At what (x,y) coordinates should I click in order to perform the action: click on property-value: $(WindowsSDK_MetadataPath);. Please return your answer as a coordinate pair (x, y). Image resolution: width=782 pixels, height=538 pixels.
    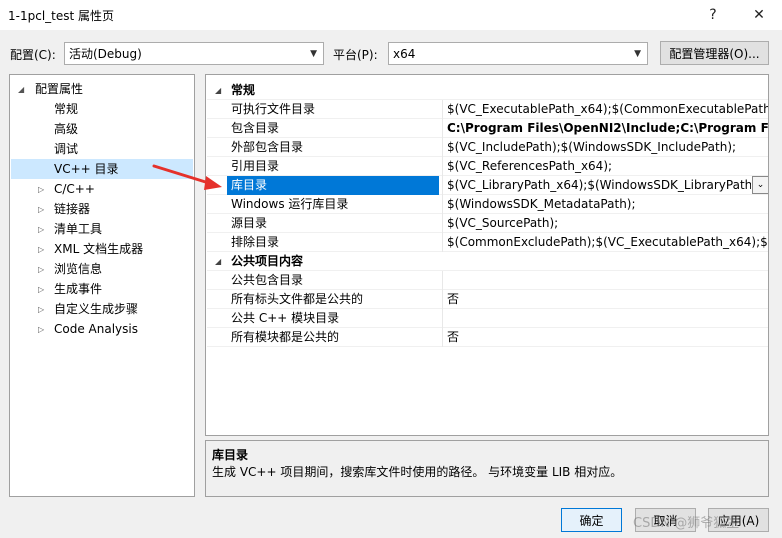
    Looking at the image, I should click on (607, 204).